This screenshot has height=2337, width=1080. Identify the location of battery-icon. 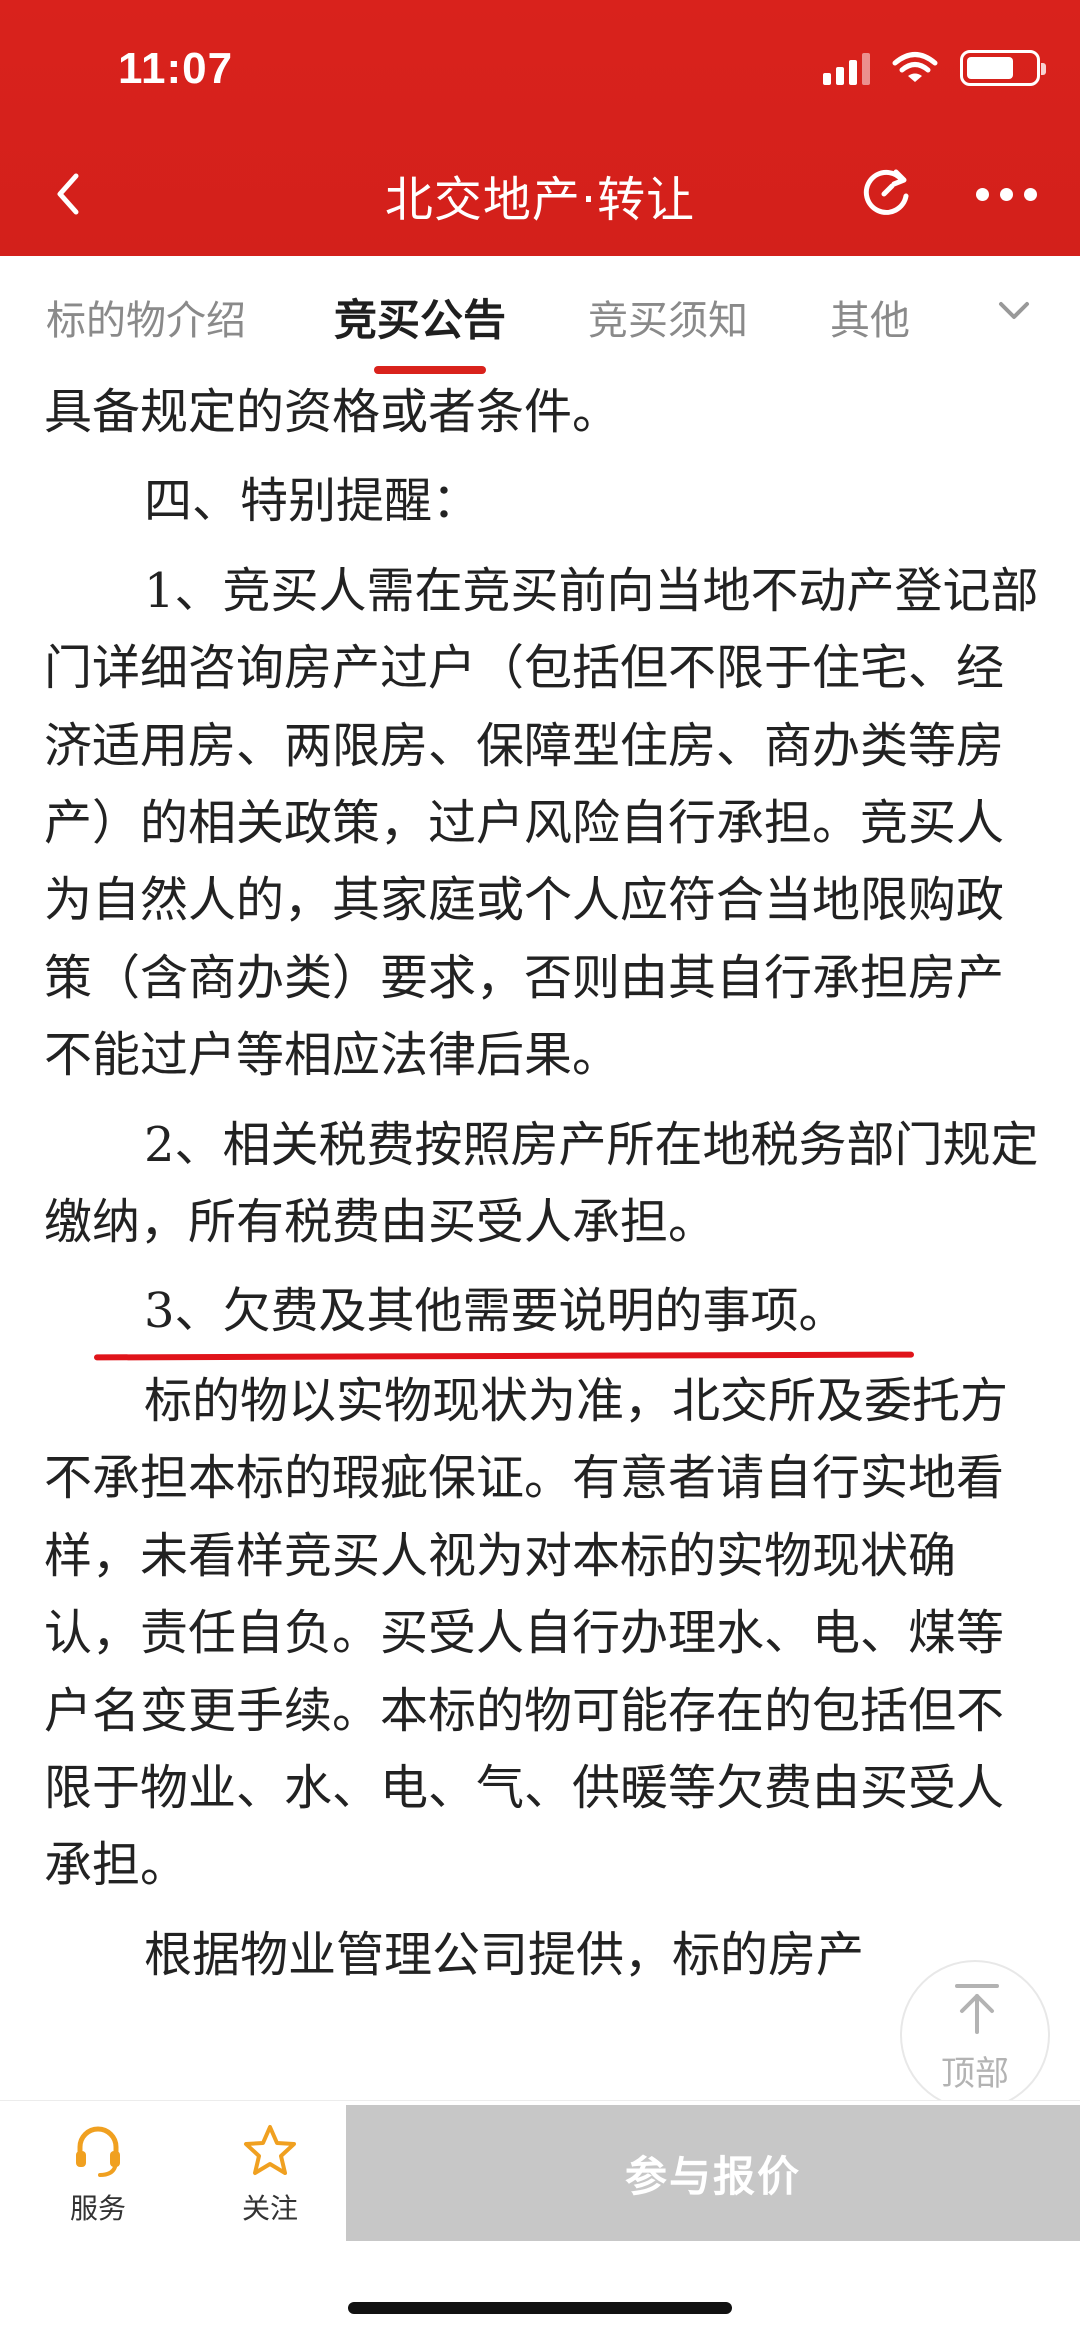
(1003, 68).